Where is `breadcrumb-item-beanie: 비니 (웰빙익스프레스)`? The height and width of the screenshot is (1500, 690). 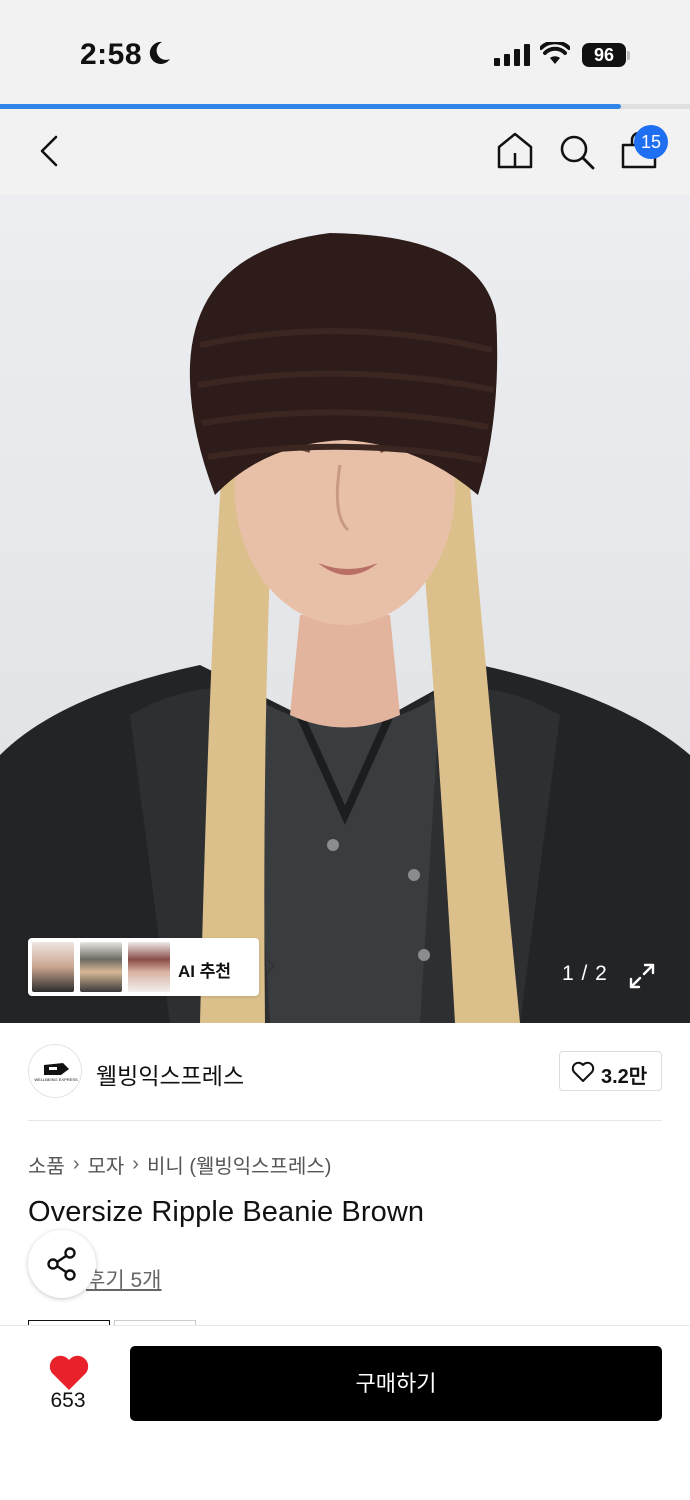 breadcrumb-item-beanie: 비니 (웰빙익스프레스) is located at coordinates (239, 1164).